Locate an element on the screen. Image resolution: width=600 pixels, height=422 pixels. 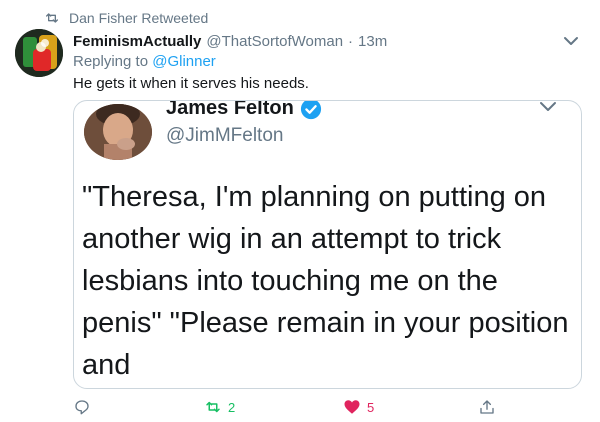
retweet-button: 2 is located at coordinates (219, 407).